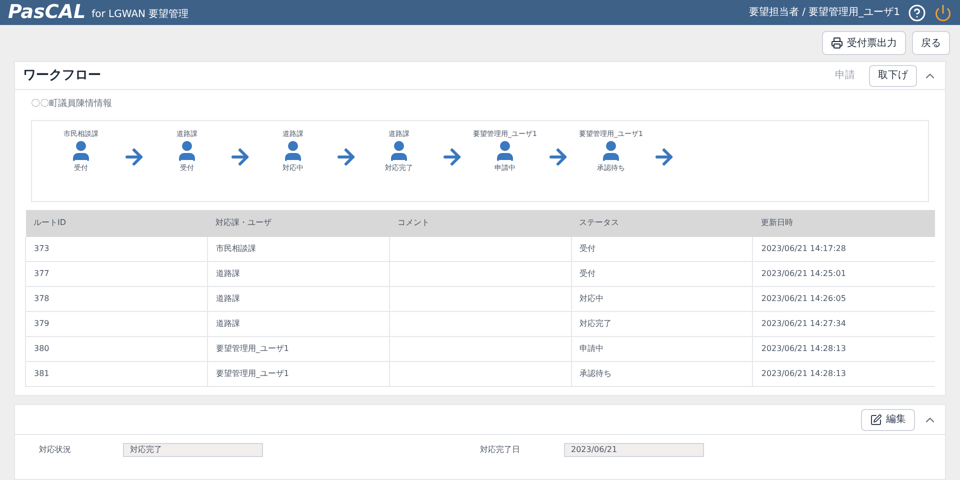 The width and height of the screenshot is (960, 480). I want to click on printer-icon, so click(837, 43).